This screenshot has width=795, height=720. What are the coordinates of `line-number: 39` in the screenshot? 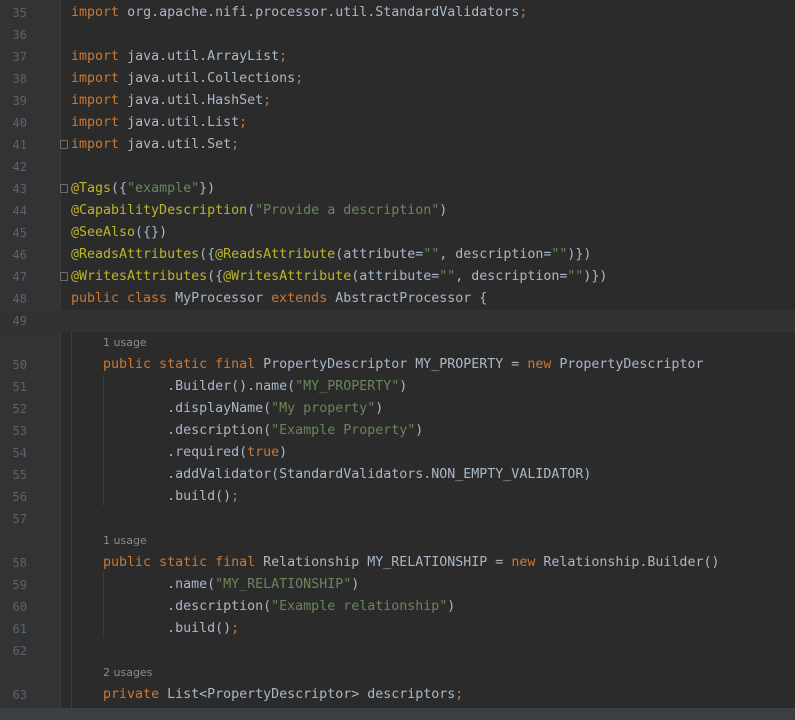 It's located at (13, 101).